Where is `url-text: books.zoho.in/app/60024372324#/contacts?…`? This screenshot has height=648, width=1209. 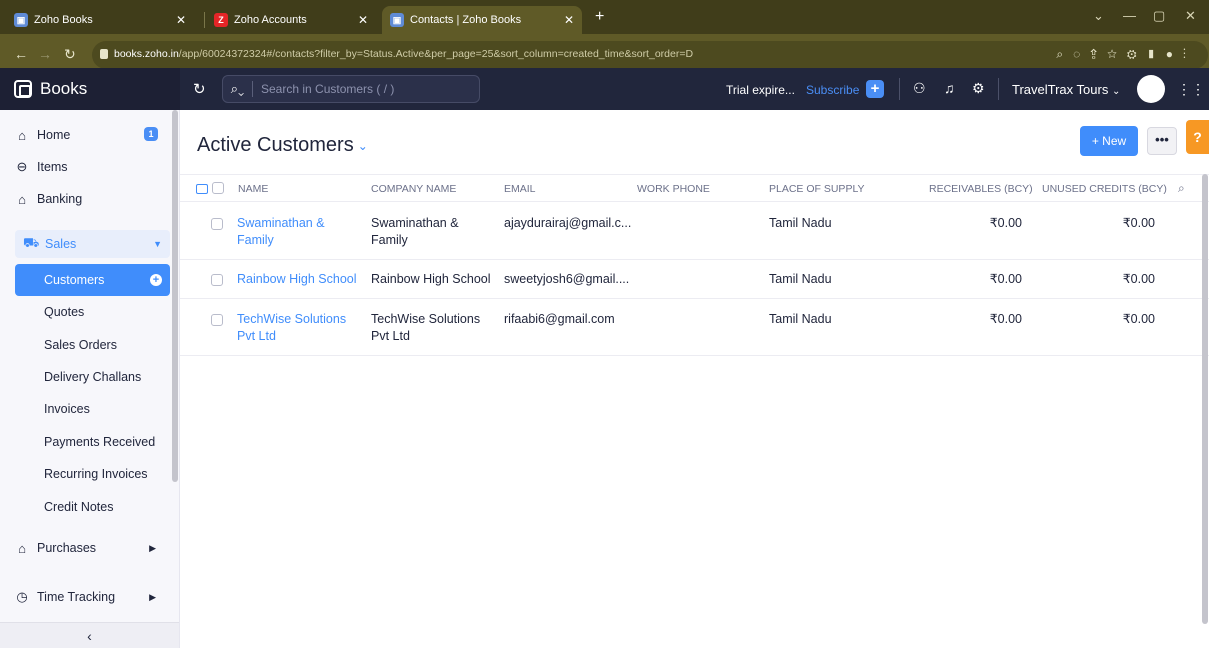 url-text: books.zoho.in/app/60024372324#/contacts?… is located at coordinates (524, 54).